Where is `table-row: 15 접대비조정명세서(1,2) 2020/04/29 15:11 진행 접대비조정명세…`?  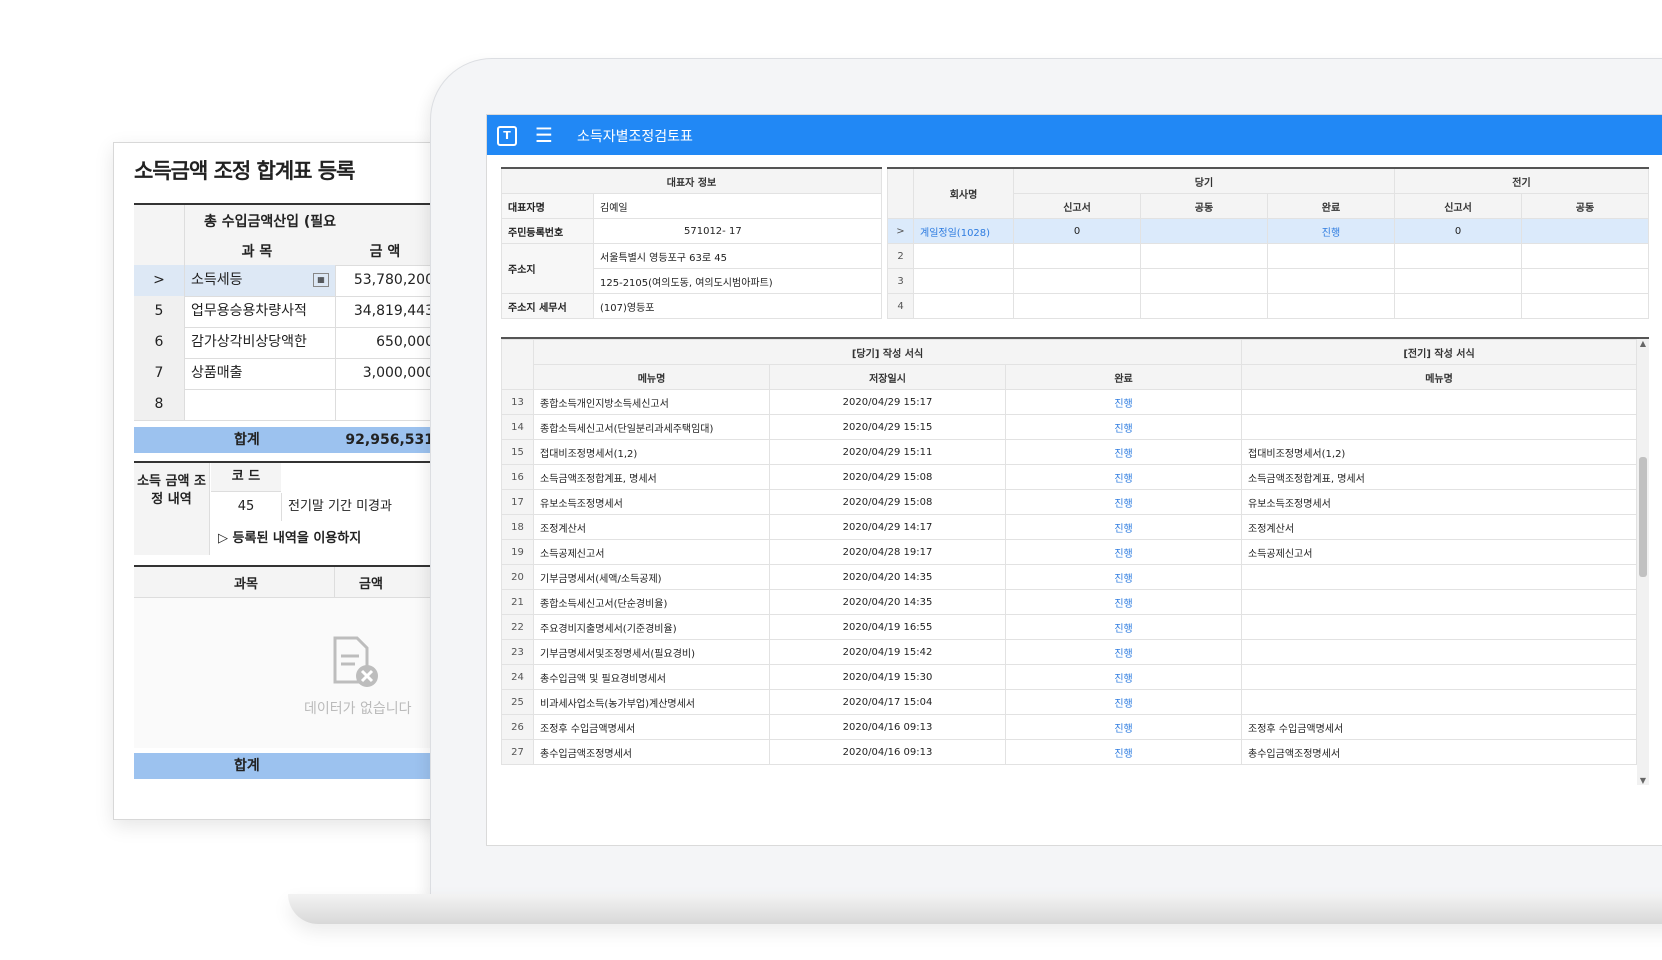 table-row: 15 접대비조정명세서(1,2) 2020/04/29 15:11 진행 접대비조정명세… is located at coordinates (1069, 452).